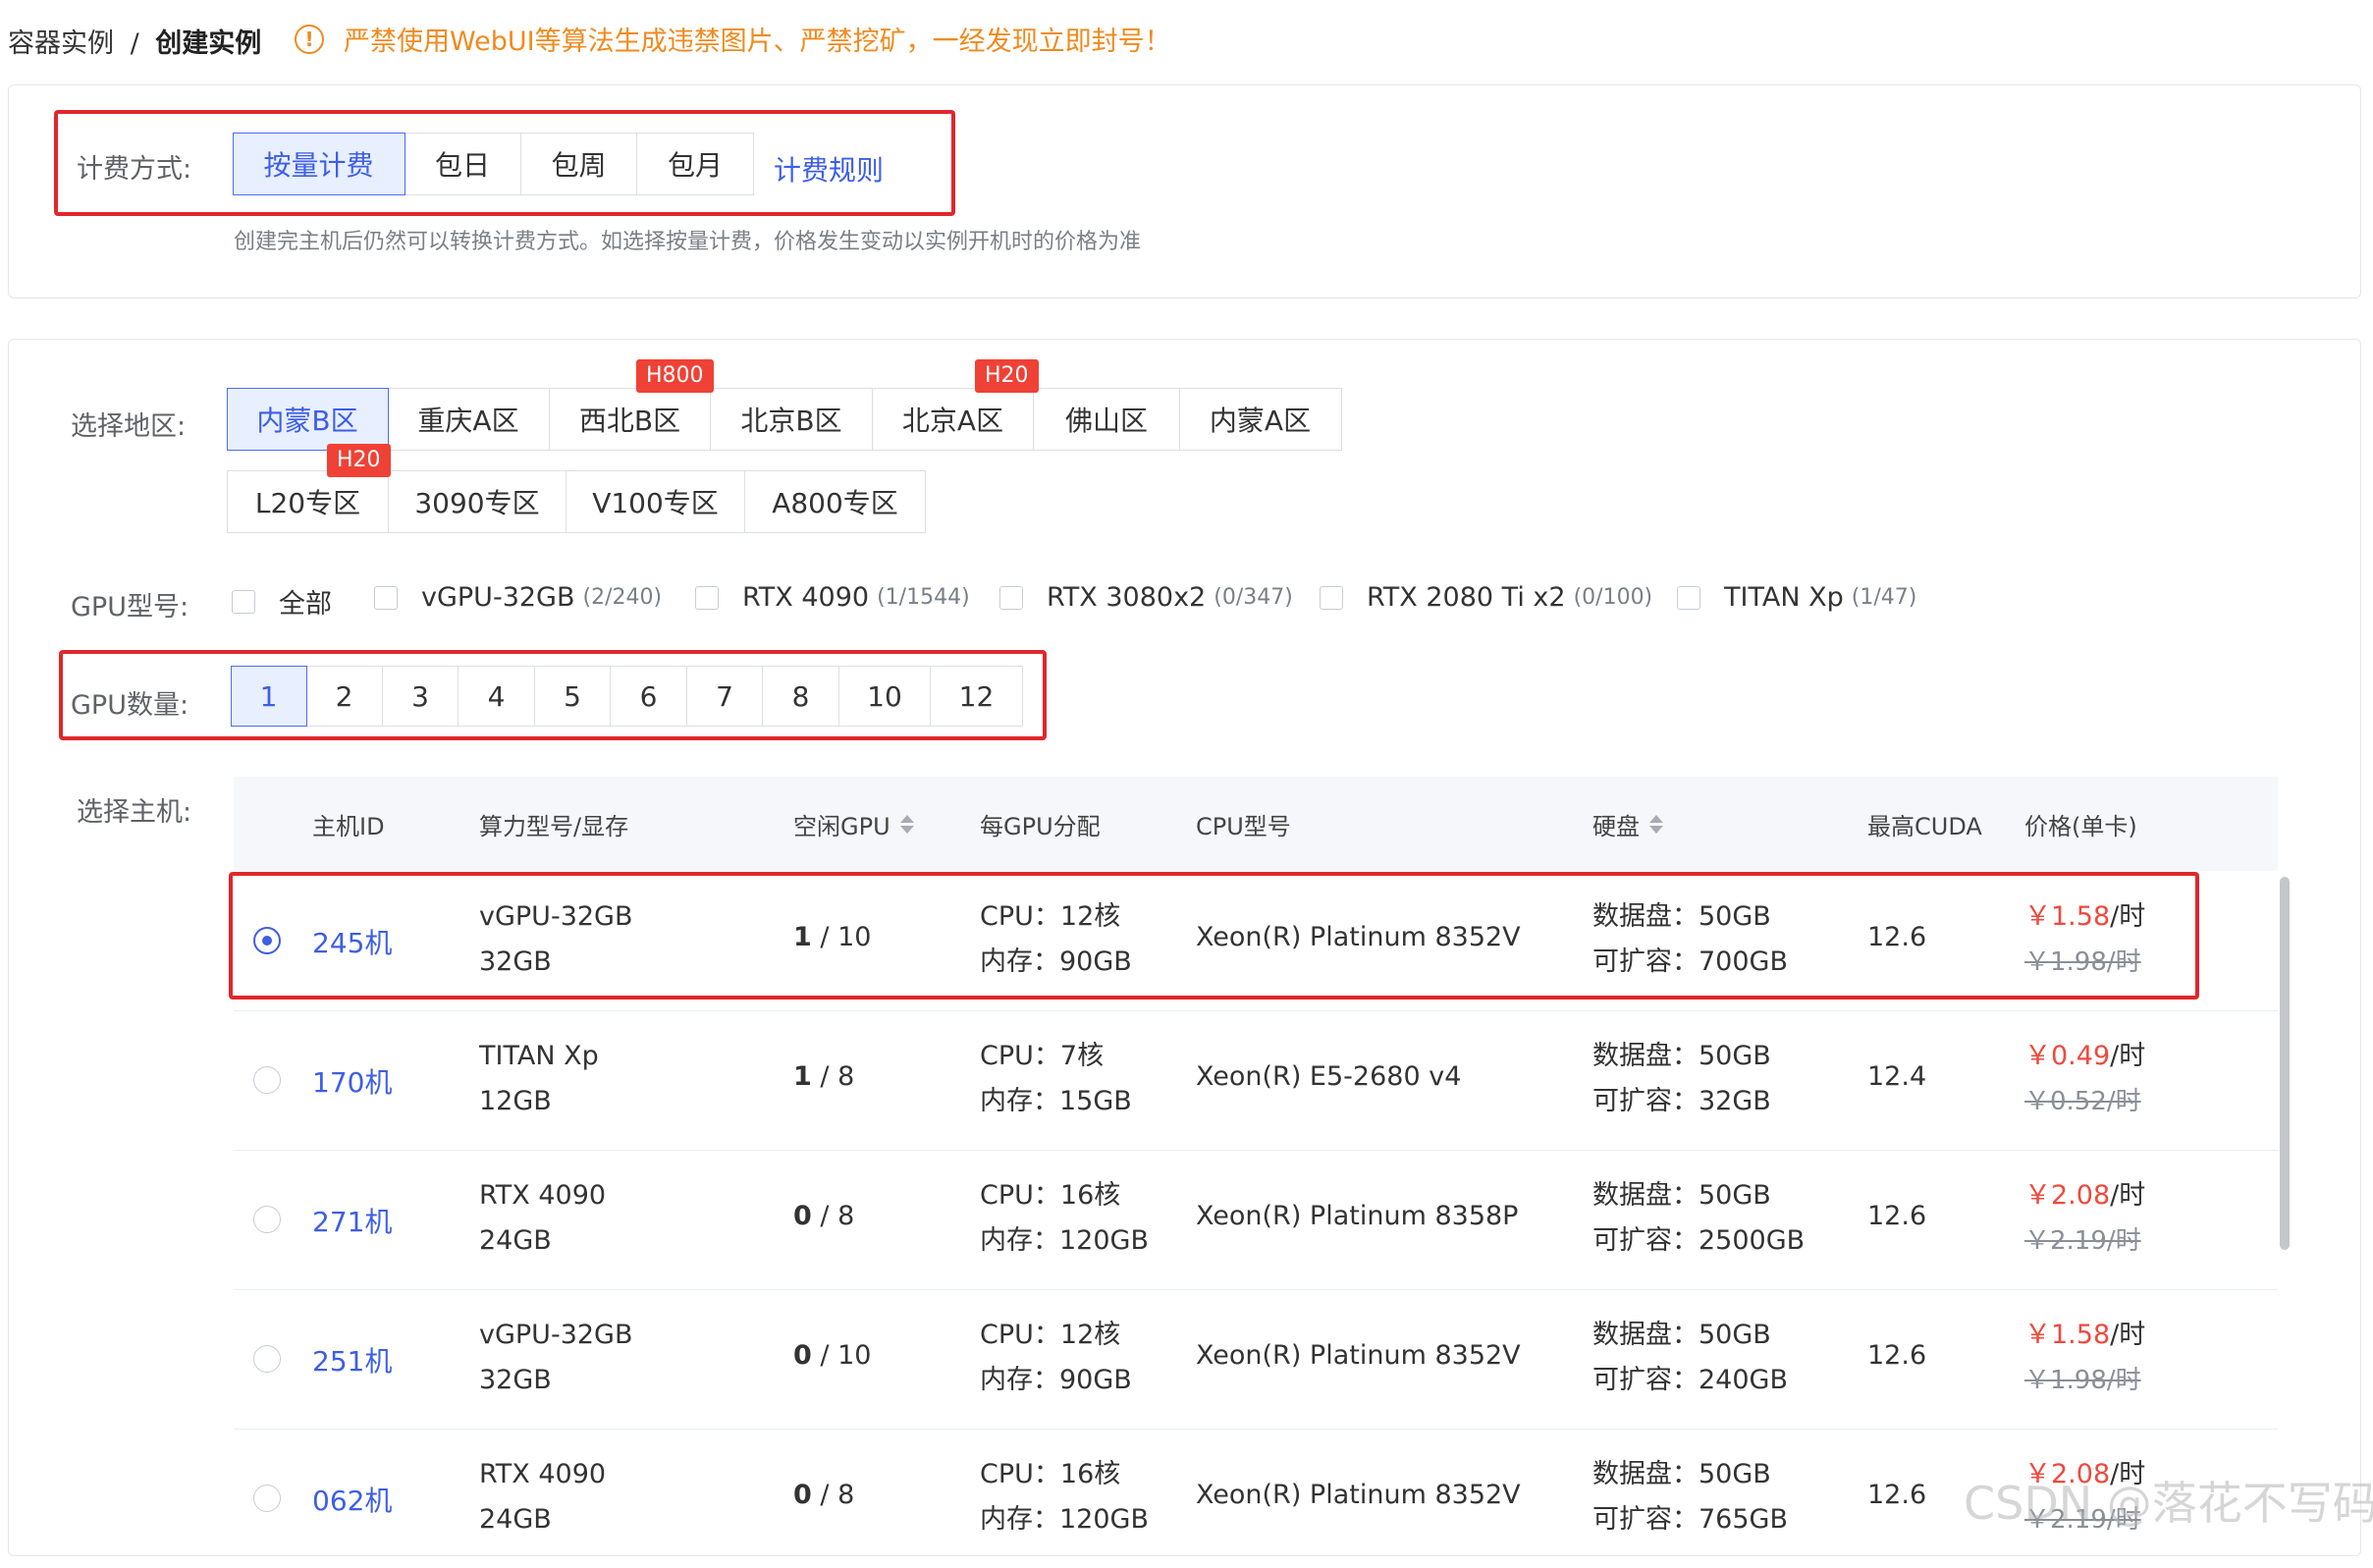  Describe the element at coordinates (1897, 1495) in the screenshot. I see `host-cuda: 12.6` at that location.